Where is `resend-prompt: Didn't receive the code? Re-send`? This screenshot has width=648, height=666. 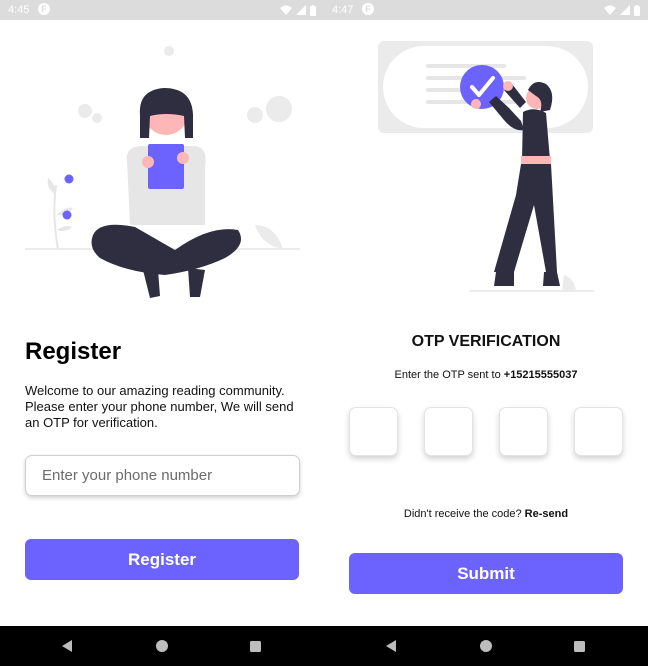
resend-prompt: Didn't receive the code? Re-send is located at coordinates (486, 514).